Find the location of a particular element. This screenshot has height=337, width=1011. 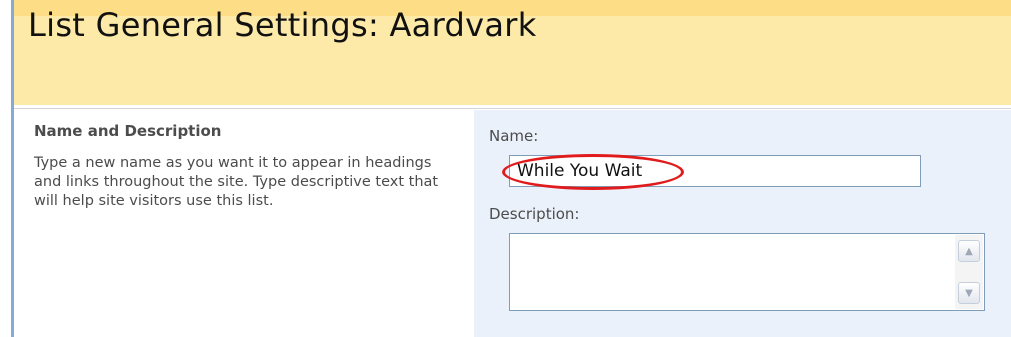

description-textarea: ▲ ▼ is located at coordinates (747, 272).